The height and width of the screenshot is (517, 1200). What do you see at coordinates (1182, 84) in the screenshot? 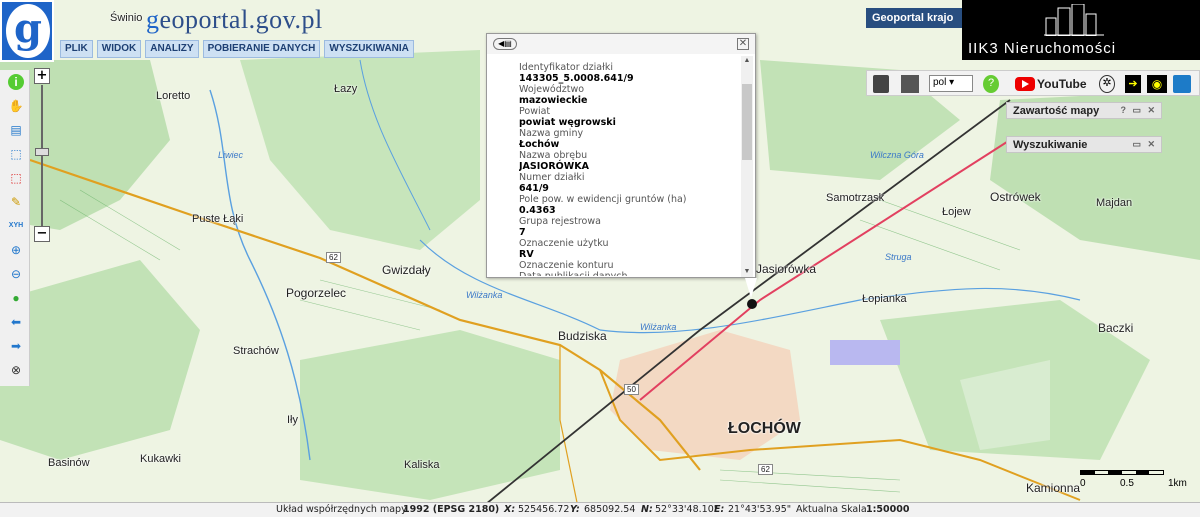
I see `signin-icon` at bounding box center [1182, 84].